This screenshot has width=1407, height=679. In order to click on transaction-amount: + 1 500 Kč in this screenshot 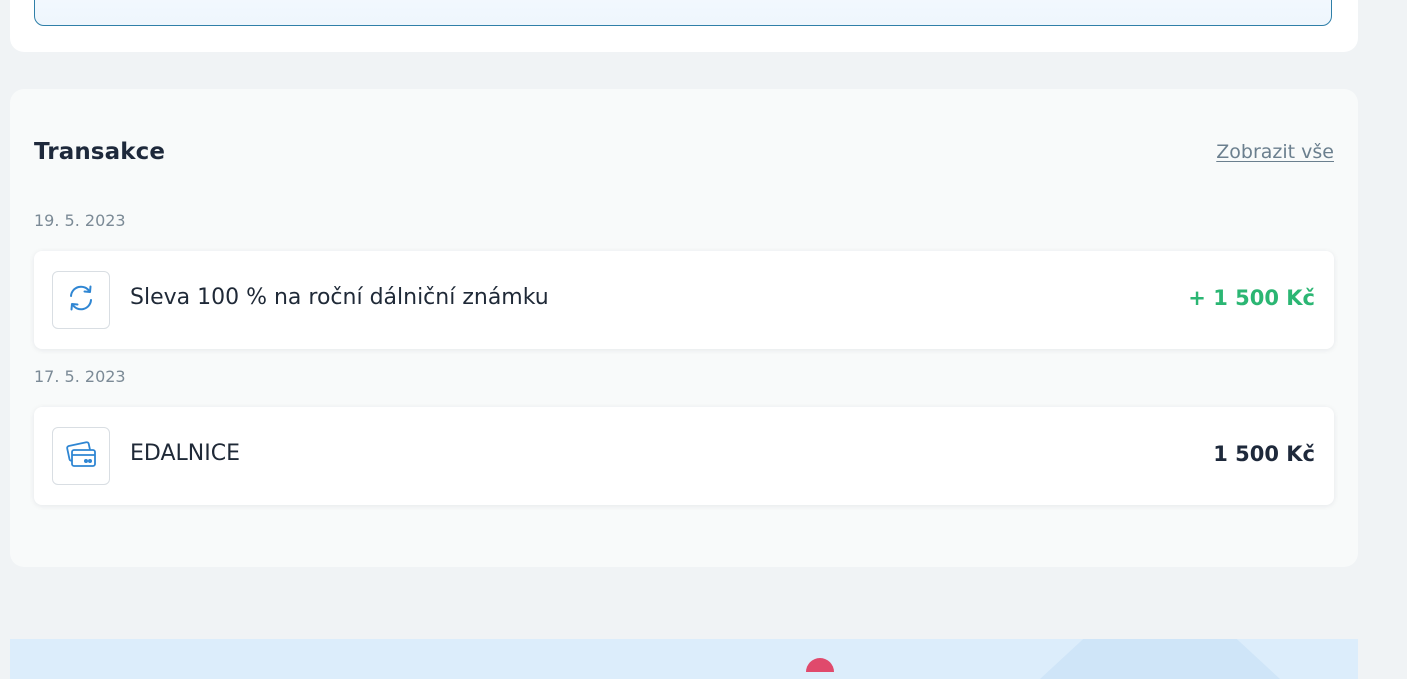, I will do `click(1251, 298)`.